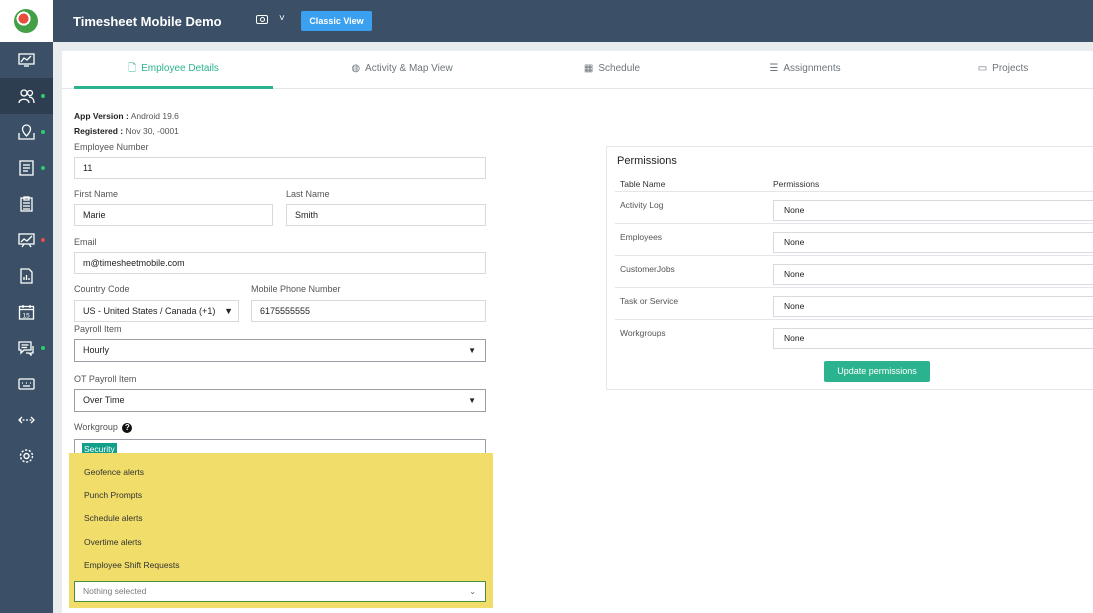  Describe the element at coordinates (115, 591) in the screenshot. I see `alerts-select-value: Nothing selected` at that location.